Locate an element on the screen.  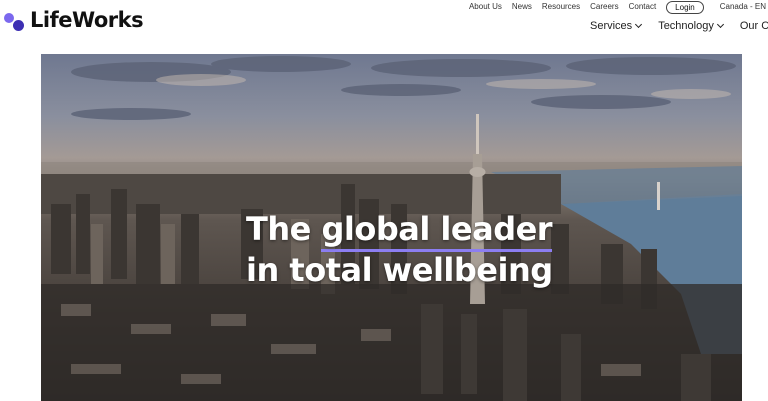
utility-link-contact: Contact is located at coordinates (643, 6).